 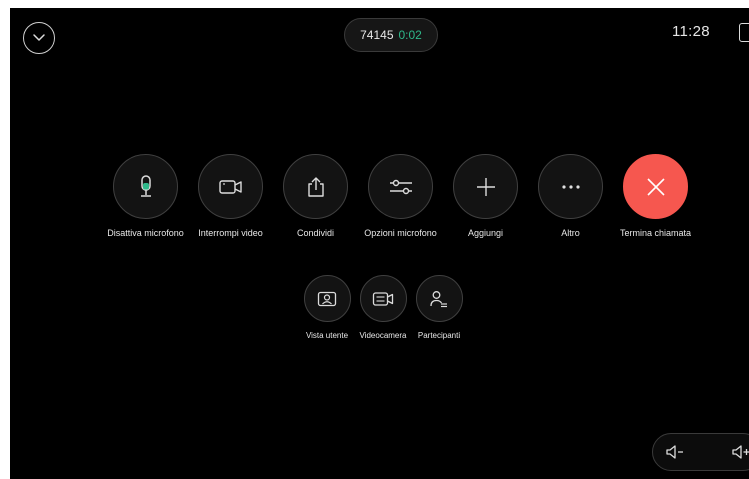 I want to click on collapse-button, so click(x=39, y=38).